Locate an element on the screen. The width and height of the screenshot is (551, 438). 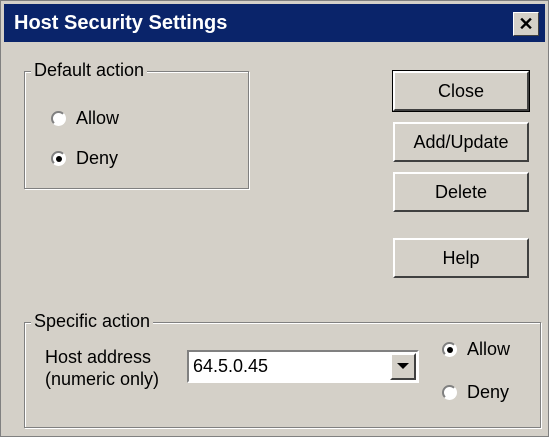
specific-deny-radio: Deny is located at coordinates (475, 392).